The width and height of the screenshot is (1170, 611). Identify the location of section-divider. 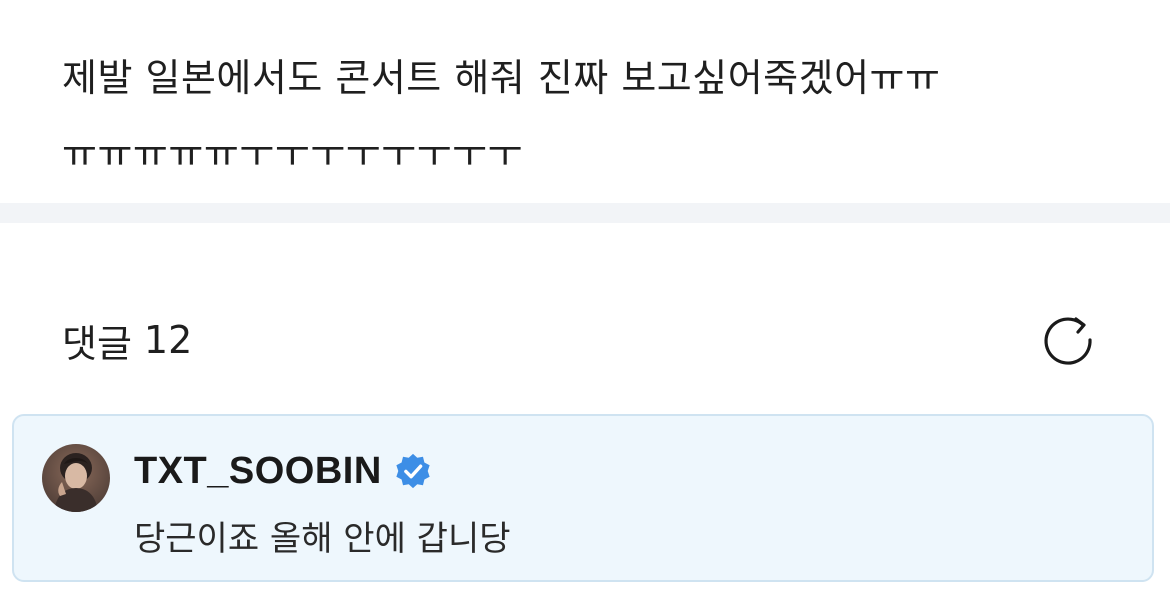
(585, 213).